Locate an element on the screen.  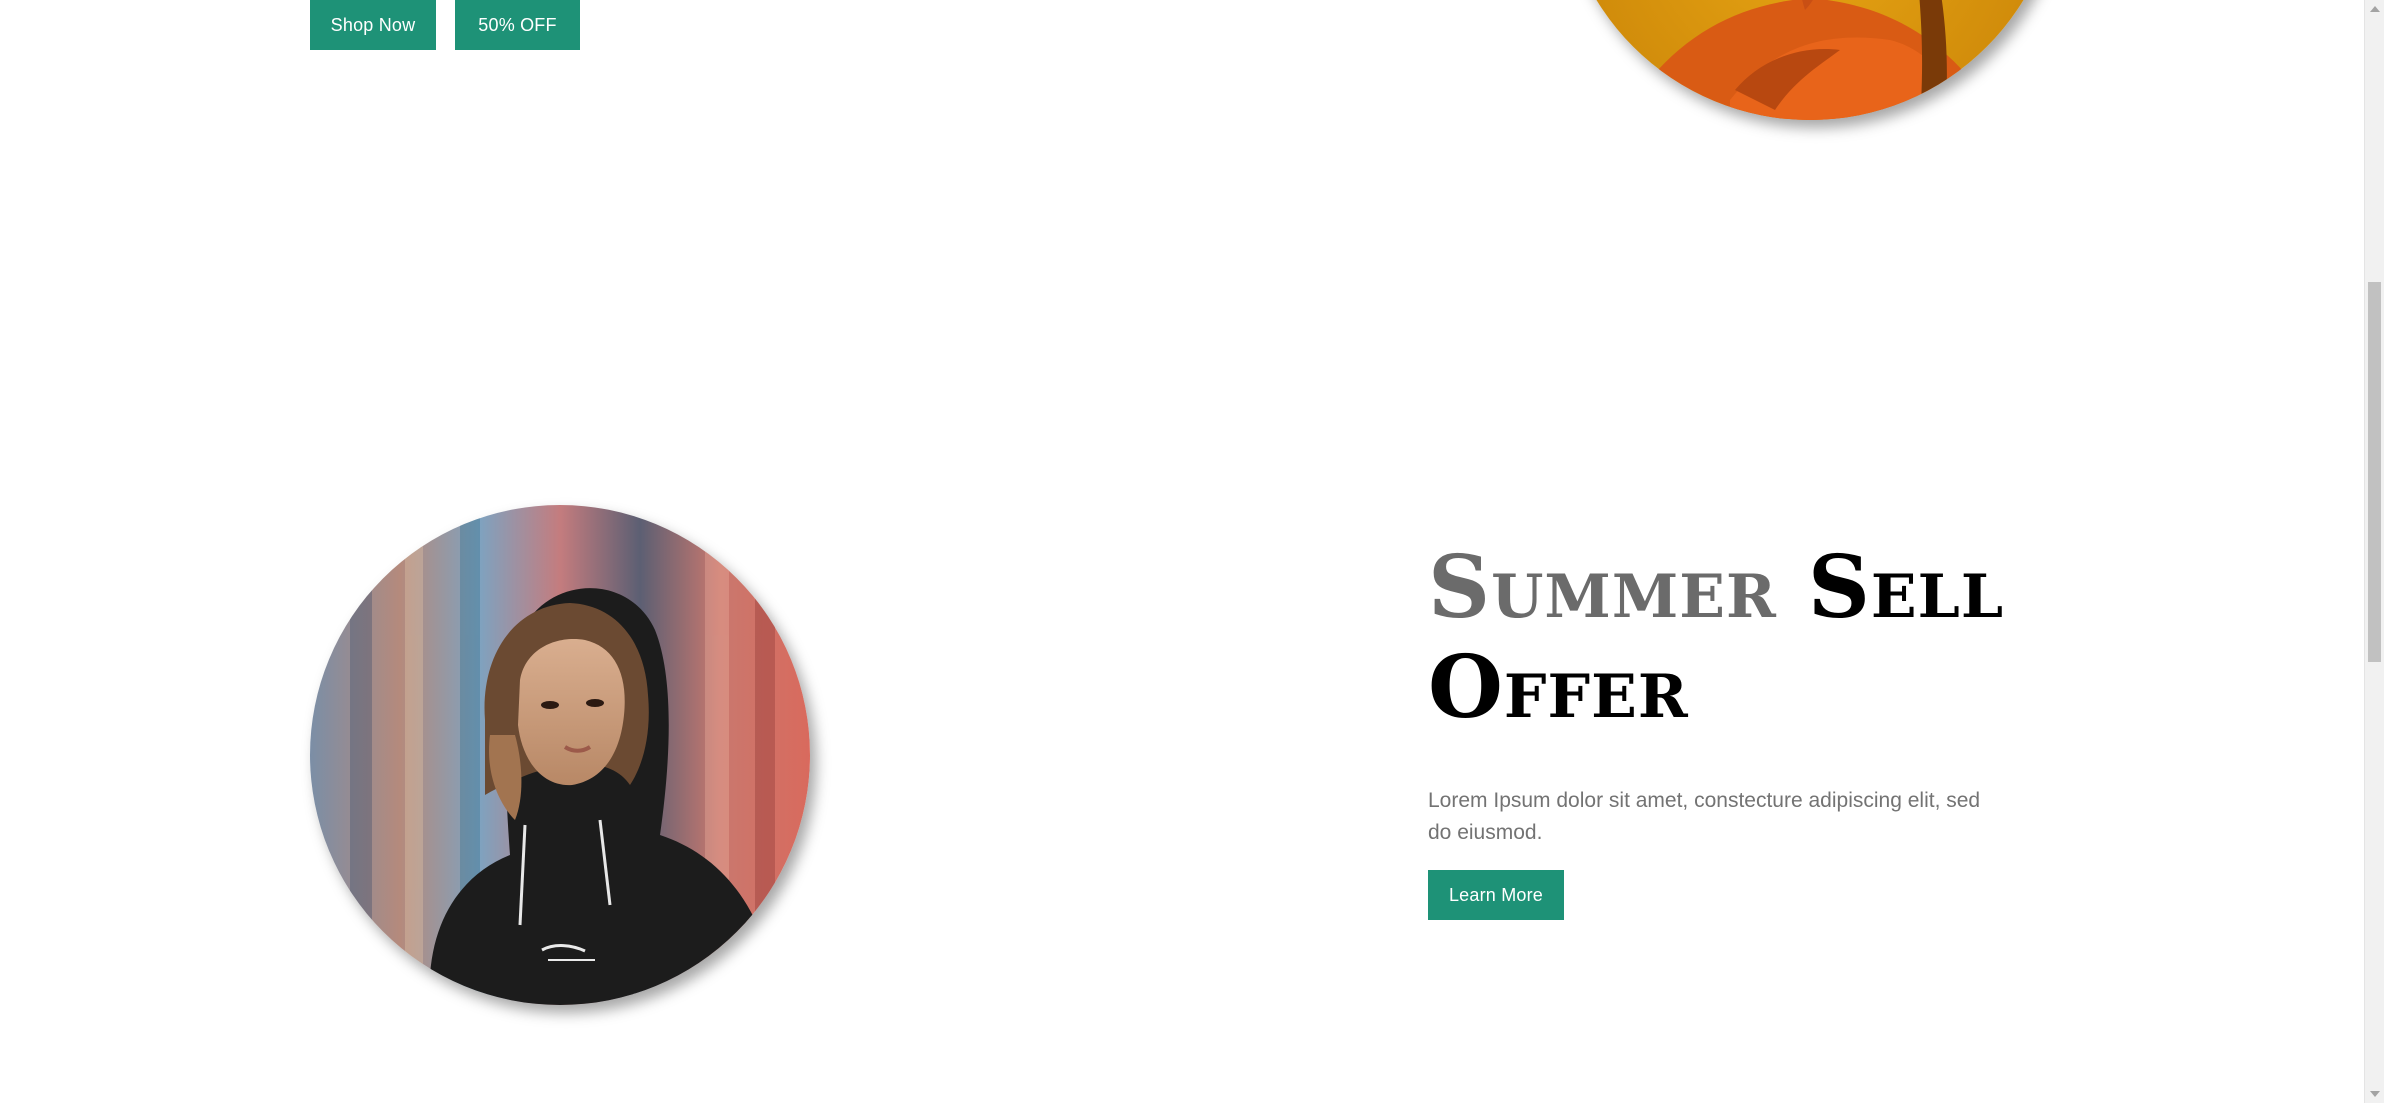
offer-model-image is located at coordinates (560, 755).